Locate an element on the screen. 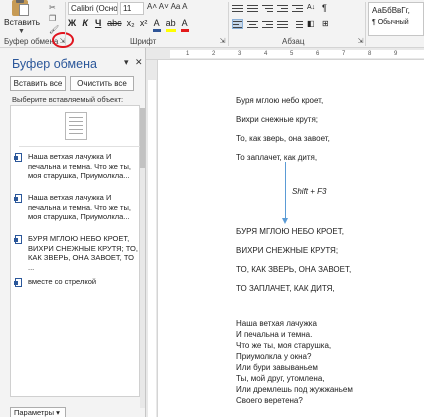 Image resolution: width=424 pixels, height=417 pixels. list-buttons-row: A↓ ¶ is located at coordinates (282, 8).